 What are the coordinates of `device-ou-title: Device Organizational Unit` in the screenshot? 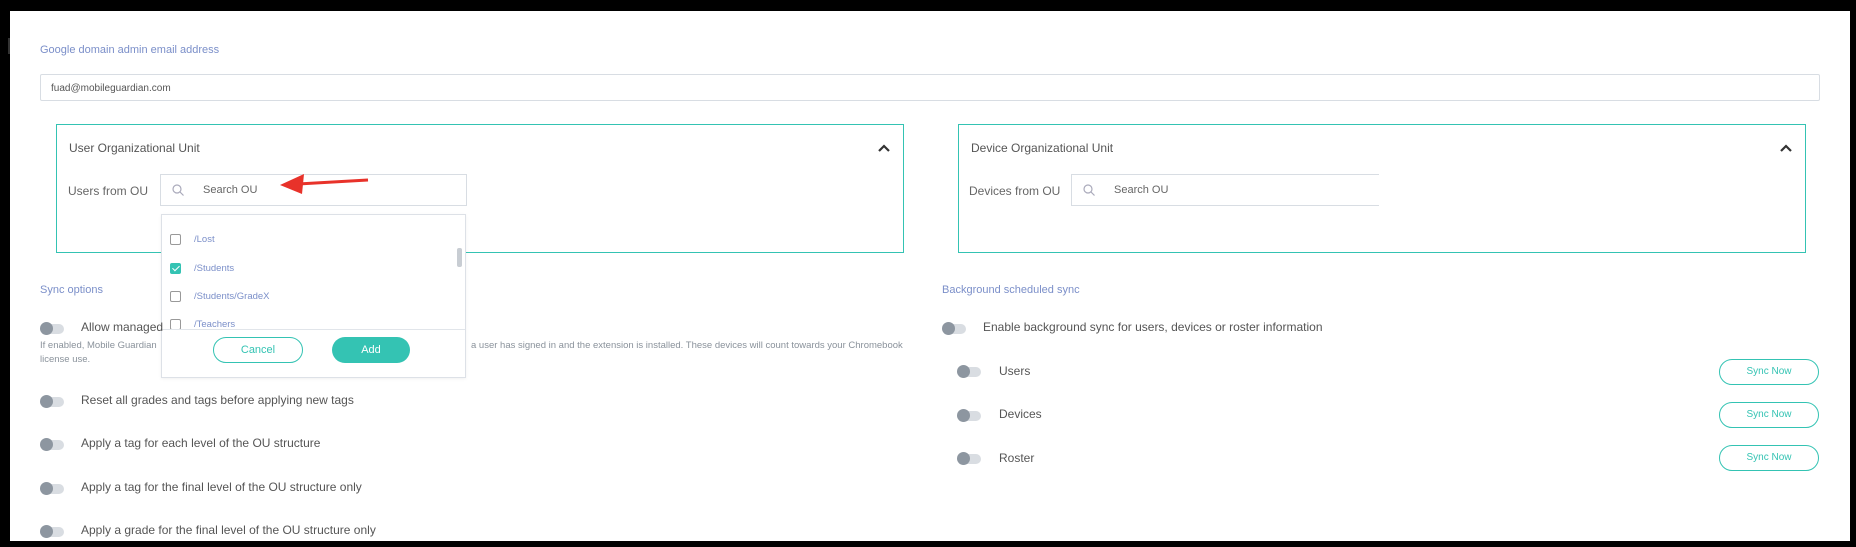 It's located at (1042, 148).